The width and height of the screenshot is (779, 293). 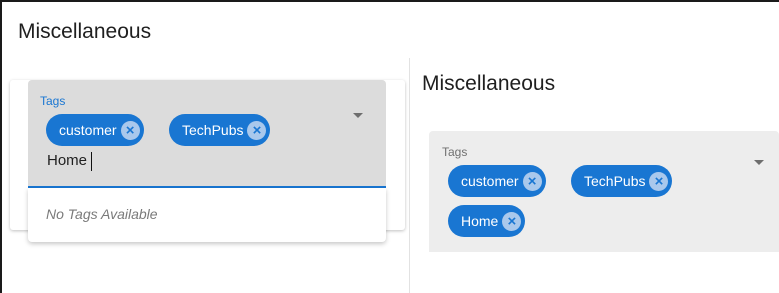 What do you see at coordinates (207, 215) in the screenshot?
I see `no-options-message: No Tags Available` at bounding box center [207, 215].